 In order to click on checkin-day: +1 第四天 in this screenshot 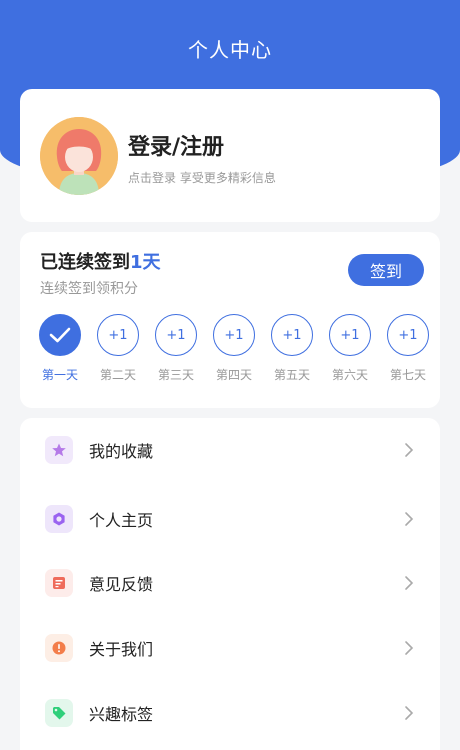, I will do `click(234, 348)`.